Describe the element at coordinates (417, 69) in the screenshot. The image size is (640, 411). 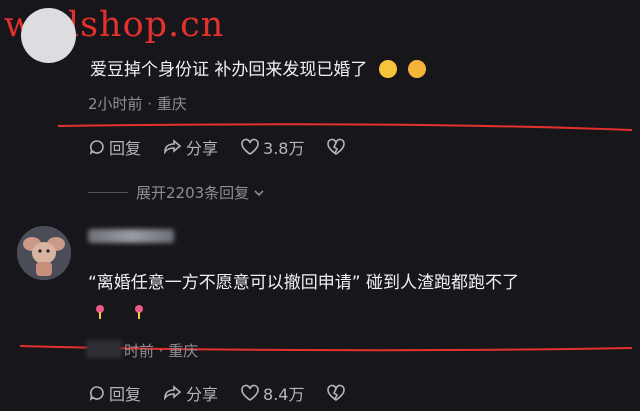
I see `rolling-laughing-icon` at that location.